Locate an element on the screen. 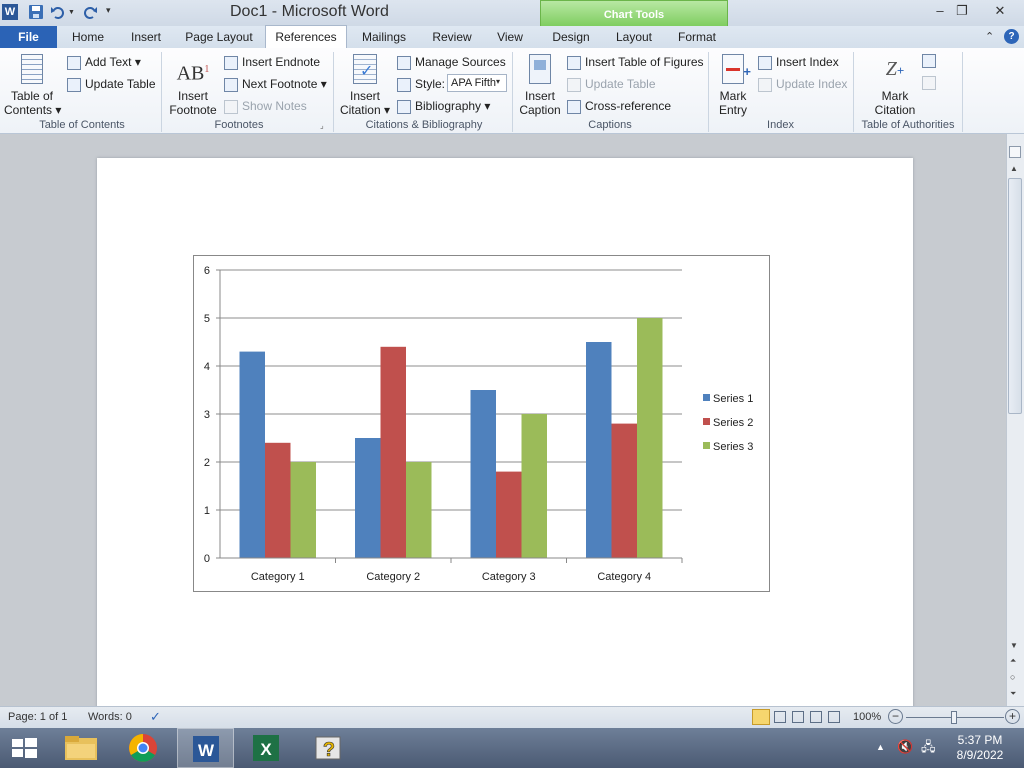 This screenshot has height=768, width=1024. update-table-button: Update Table is located at coordinates (111, 84).